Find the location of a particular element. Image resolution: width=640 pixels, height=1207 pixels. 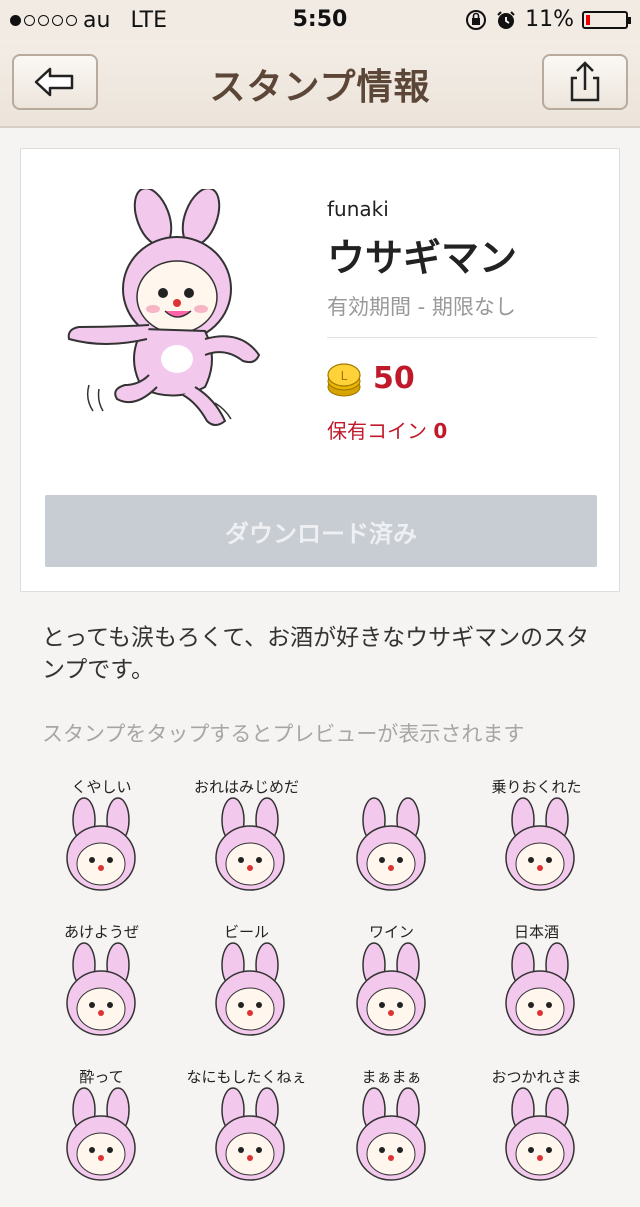

sticker-thumbnail: 日本酒 is located at coordinates (536, 984).